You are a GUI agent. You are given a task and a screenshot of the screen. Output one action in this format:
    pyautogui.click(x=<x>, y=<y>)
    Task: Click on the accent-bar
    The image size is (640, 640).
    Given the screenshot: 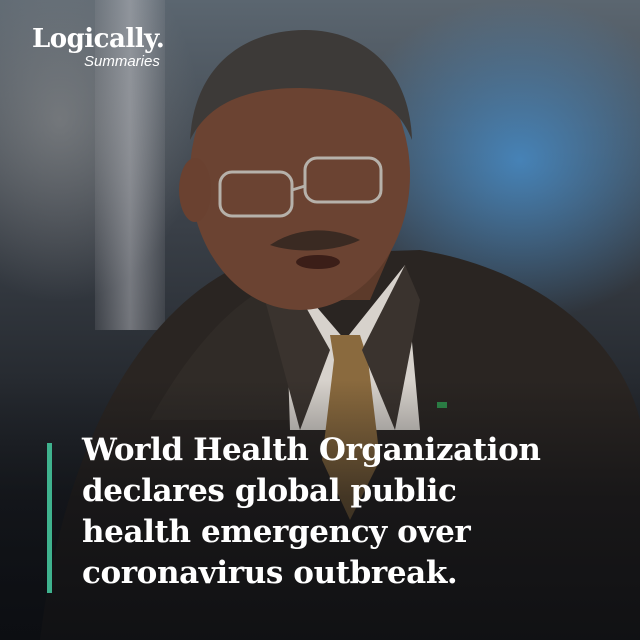 What is the action you would take?
    pyautogui.click(x=49, y=518)
    